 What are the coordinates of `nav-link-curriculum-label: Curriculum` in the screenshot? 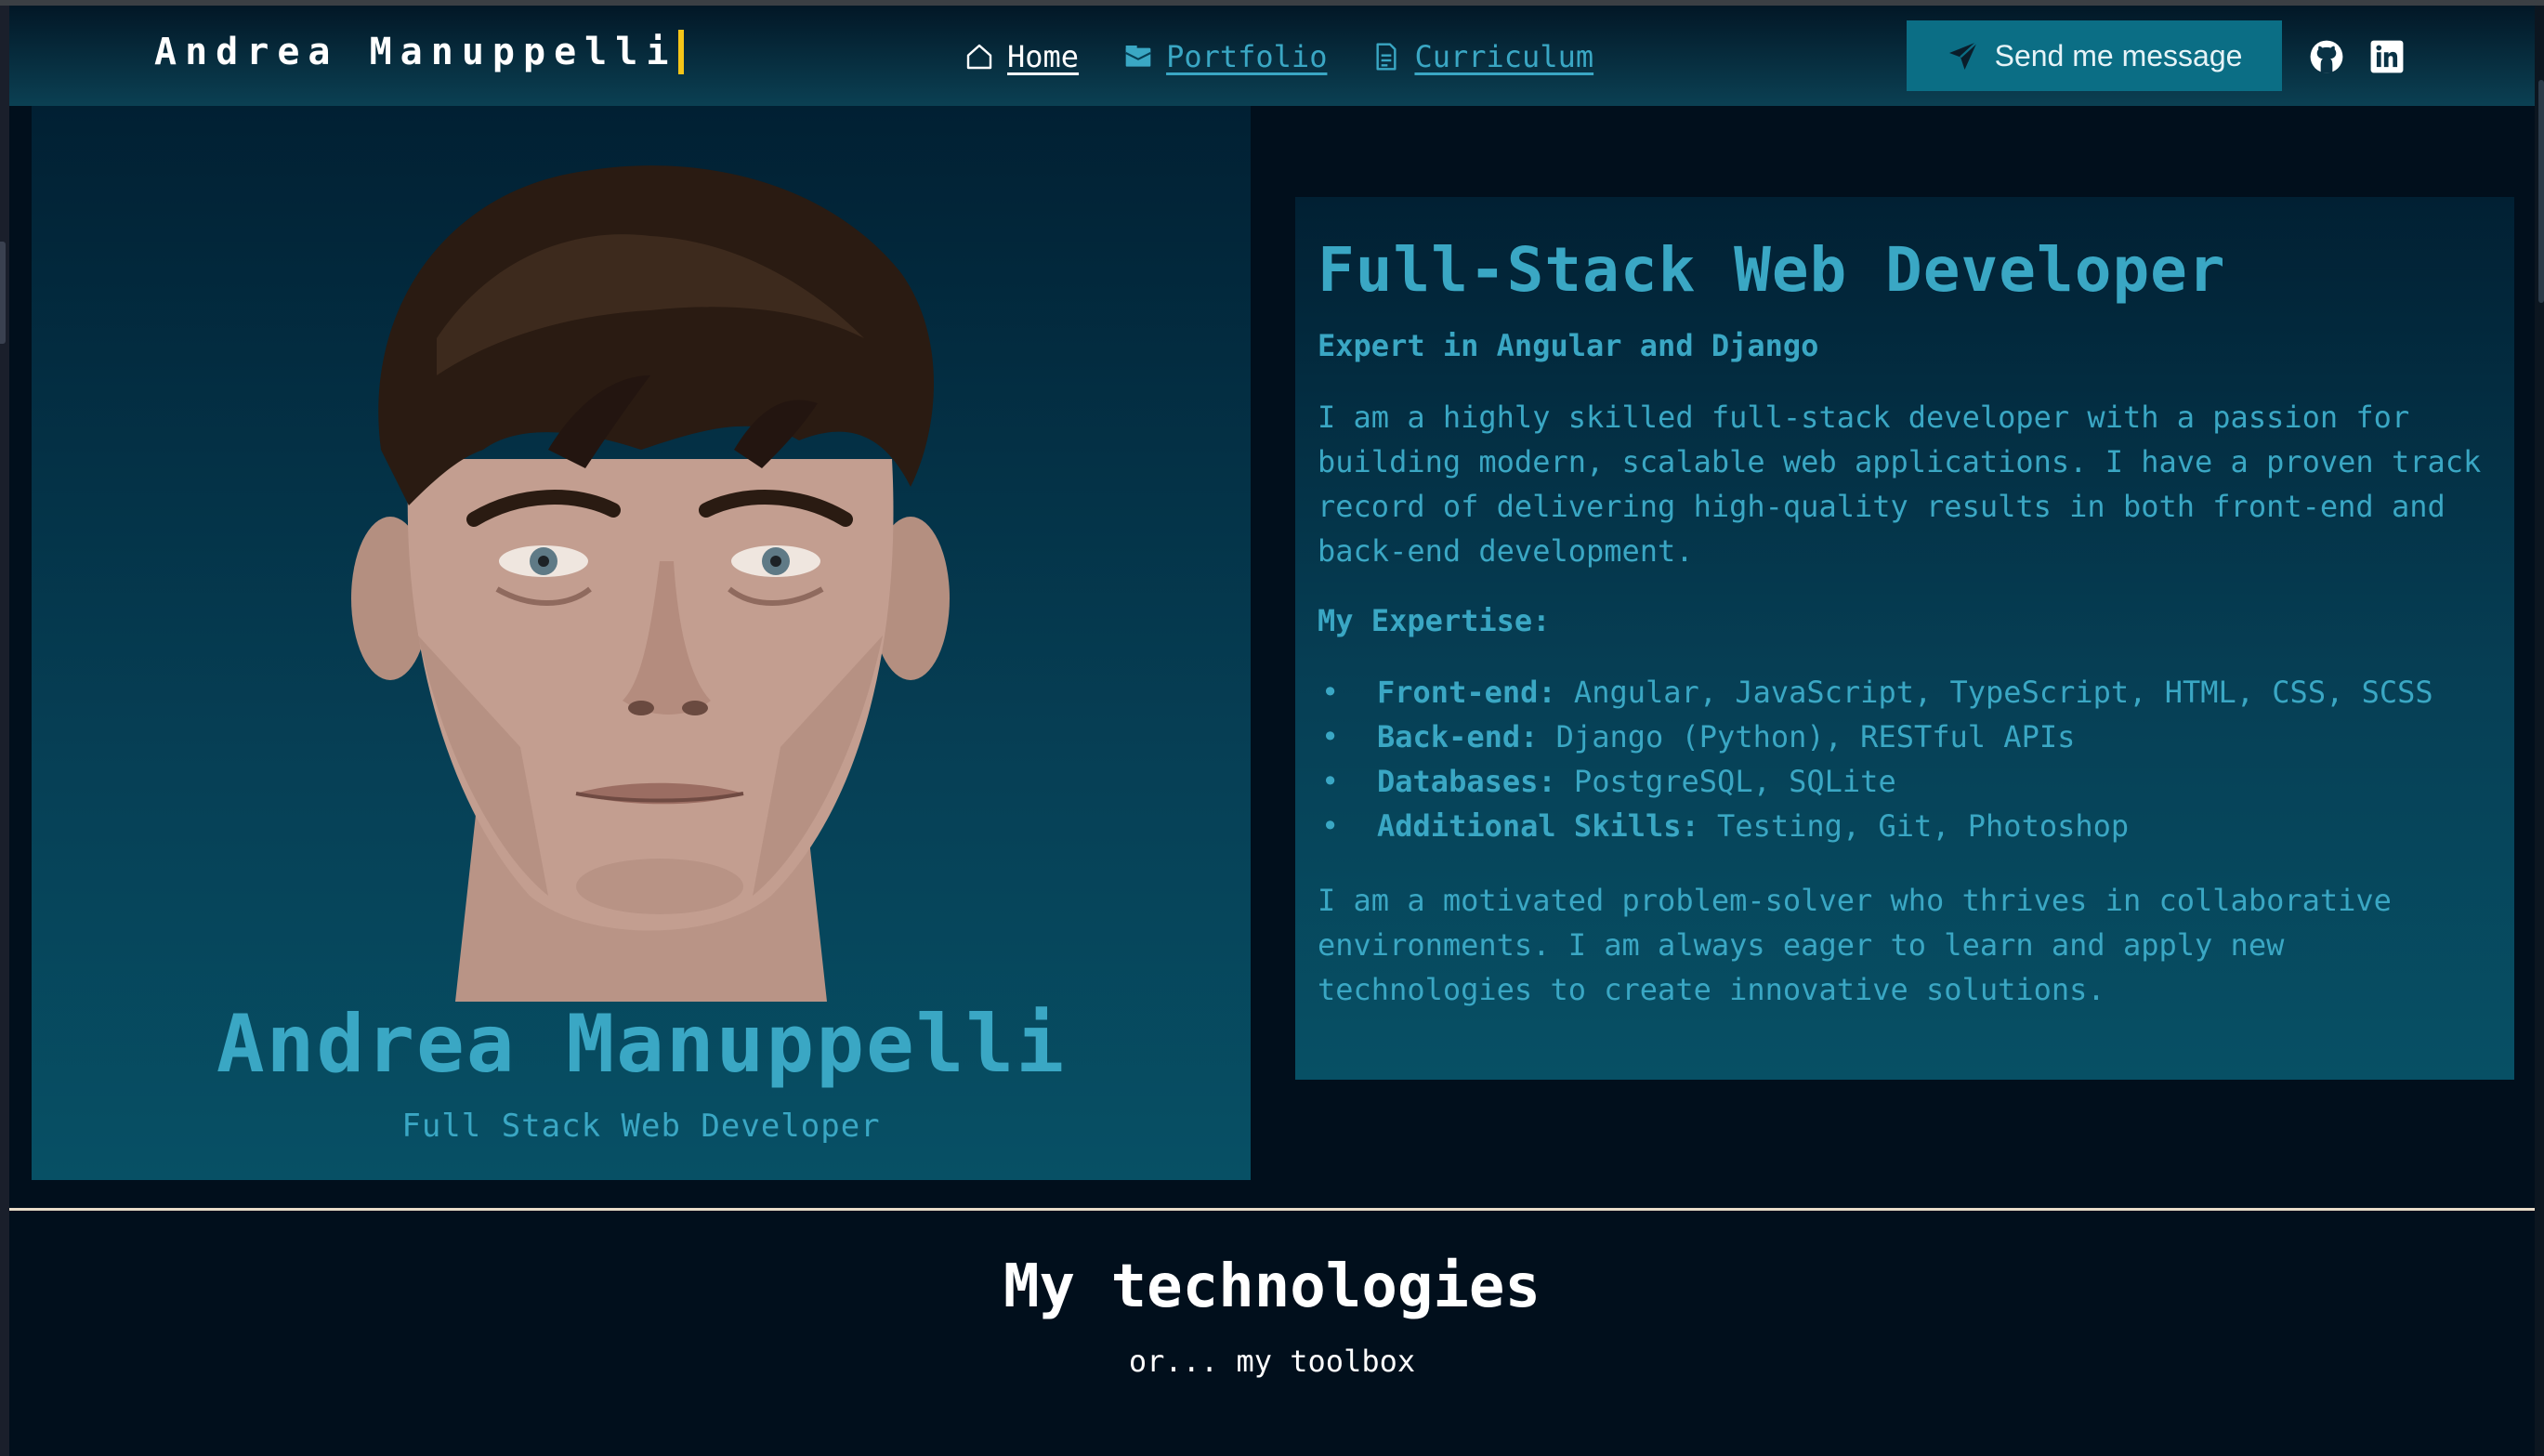 It's located at (1504, 56).